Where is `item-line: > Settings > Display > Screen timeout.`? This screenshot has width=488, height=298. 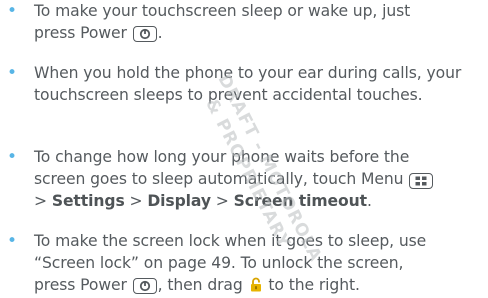 item-line: > Settings > Display > Screen timeout. is located at coordinates (203, 201).